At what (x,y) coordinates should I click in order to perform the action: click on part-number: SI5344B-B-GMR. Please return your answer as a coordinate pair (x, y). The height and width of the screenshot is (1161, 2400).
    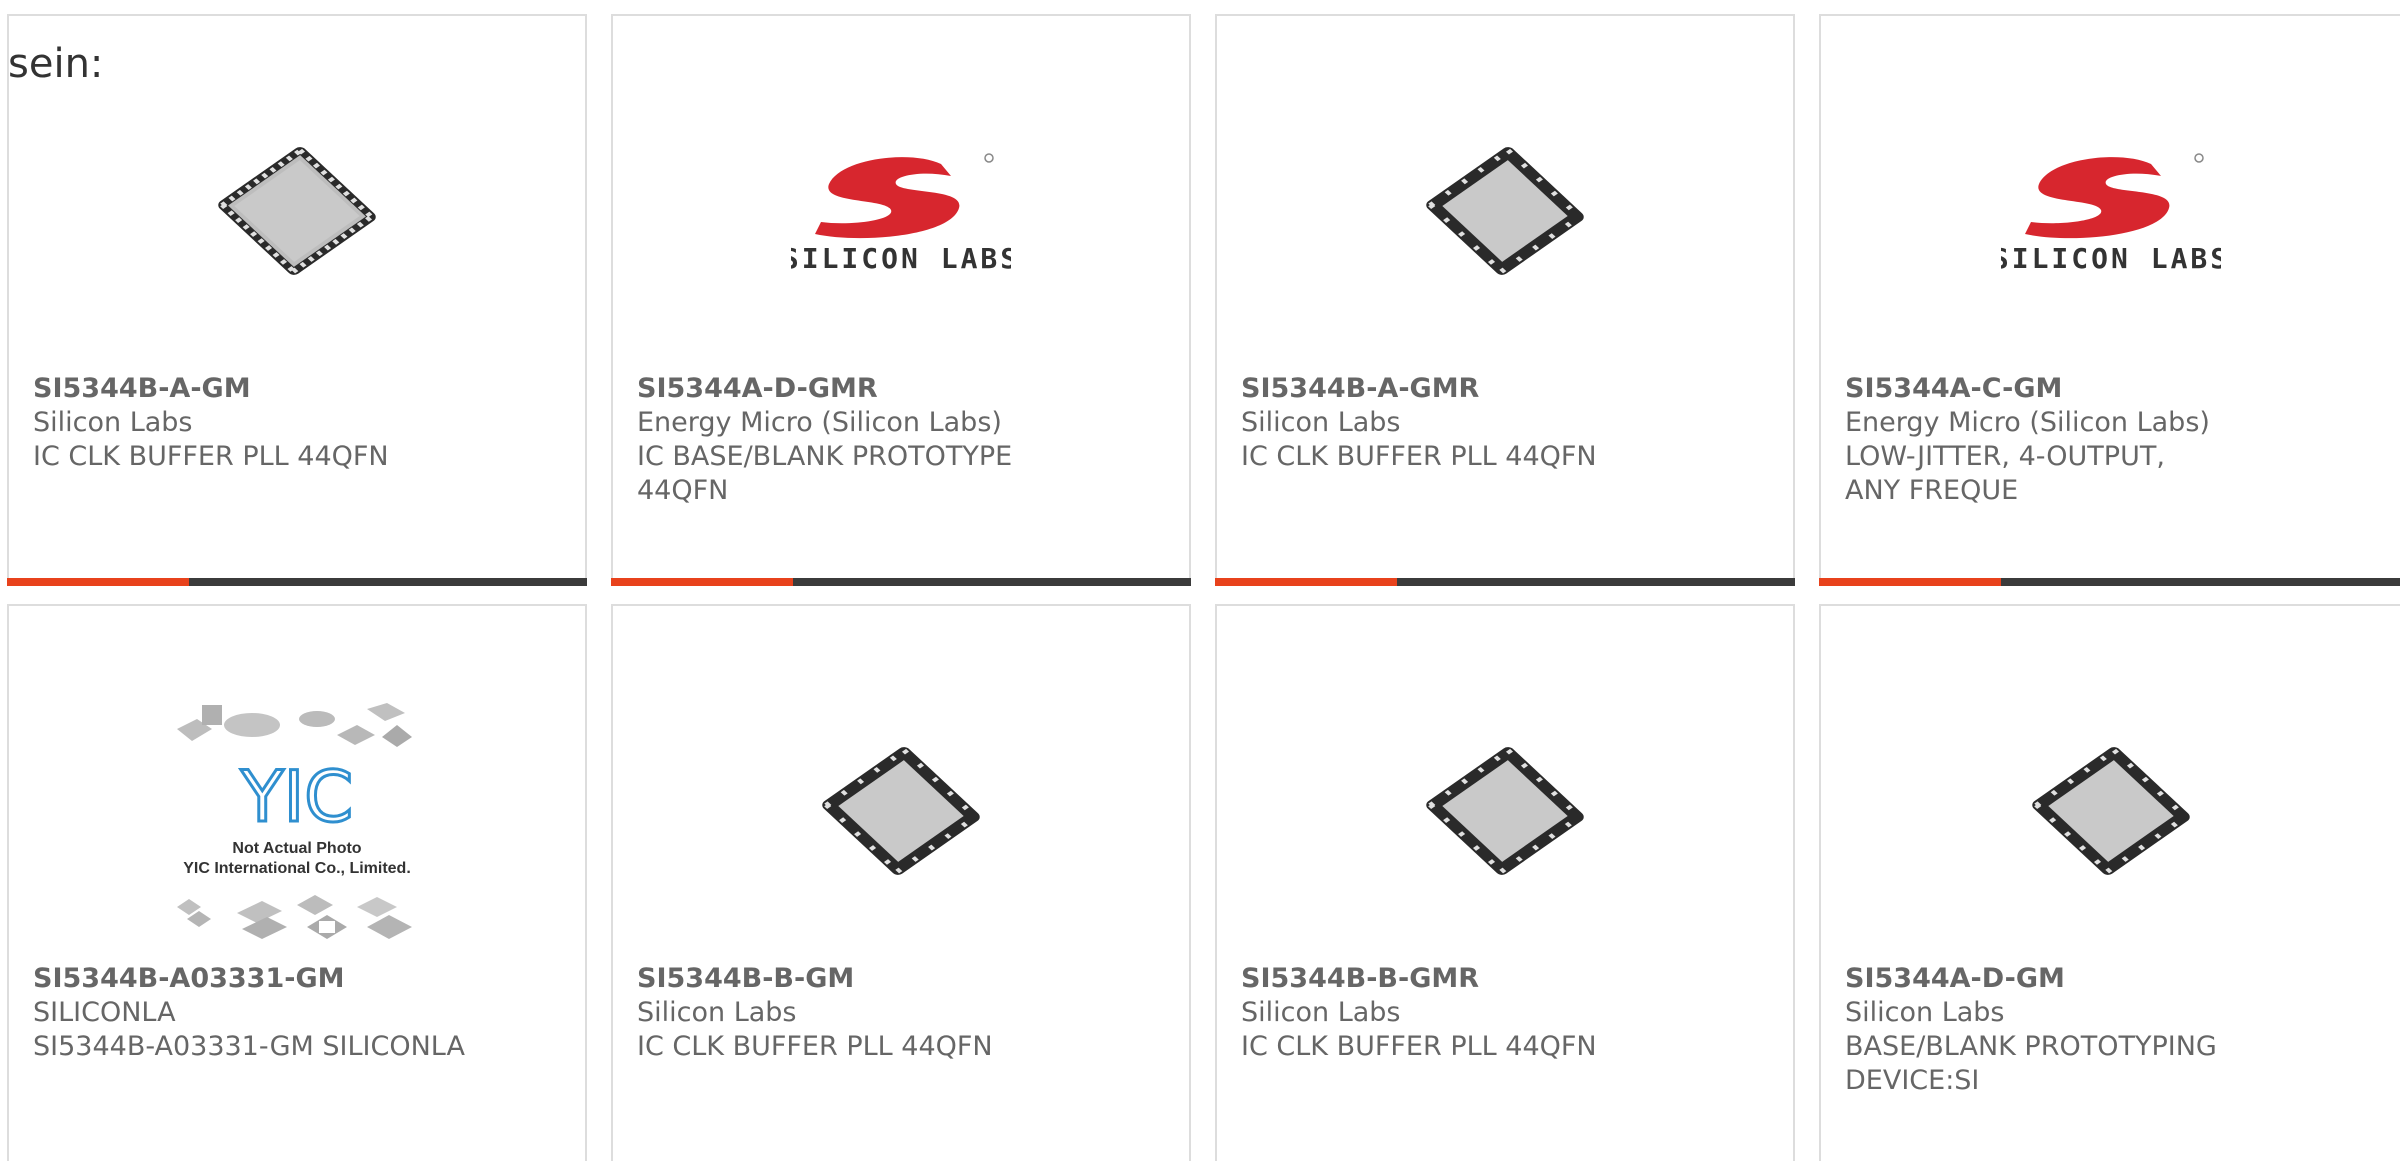
    Looking at the image, I should click on (1505, 979).